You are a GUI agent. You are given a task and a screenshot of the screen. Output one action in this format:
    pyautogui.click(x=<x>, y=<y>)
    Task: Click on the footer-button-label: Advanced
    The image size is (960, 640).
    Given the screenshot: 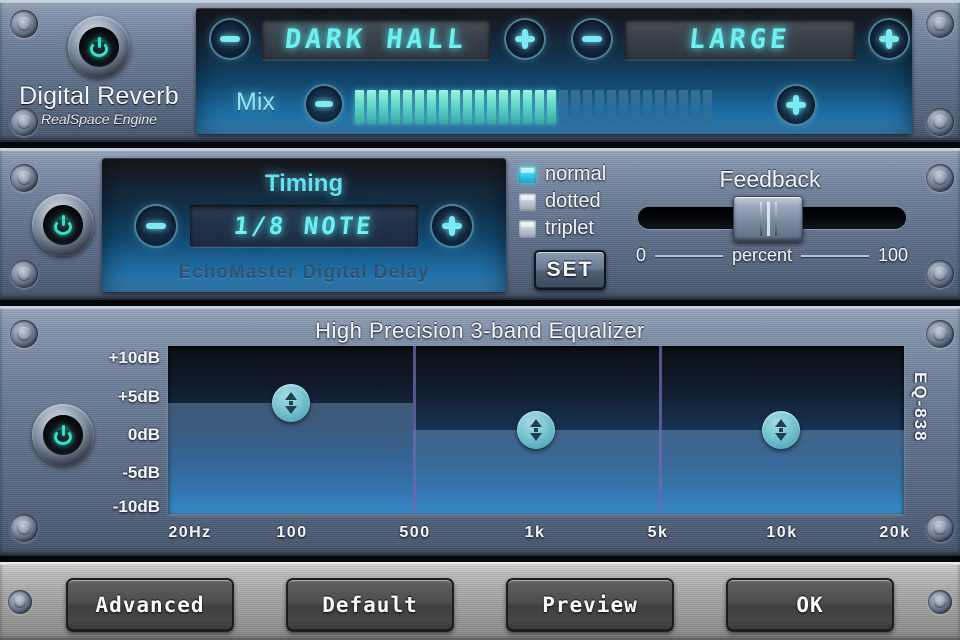 What is the action you would take?
    pyautogui.click(x=150, y=605)
    